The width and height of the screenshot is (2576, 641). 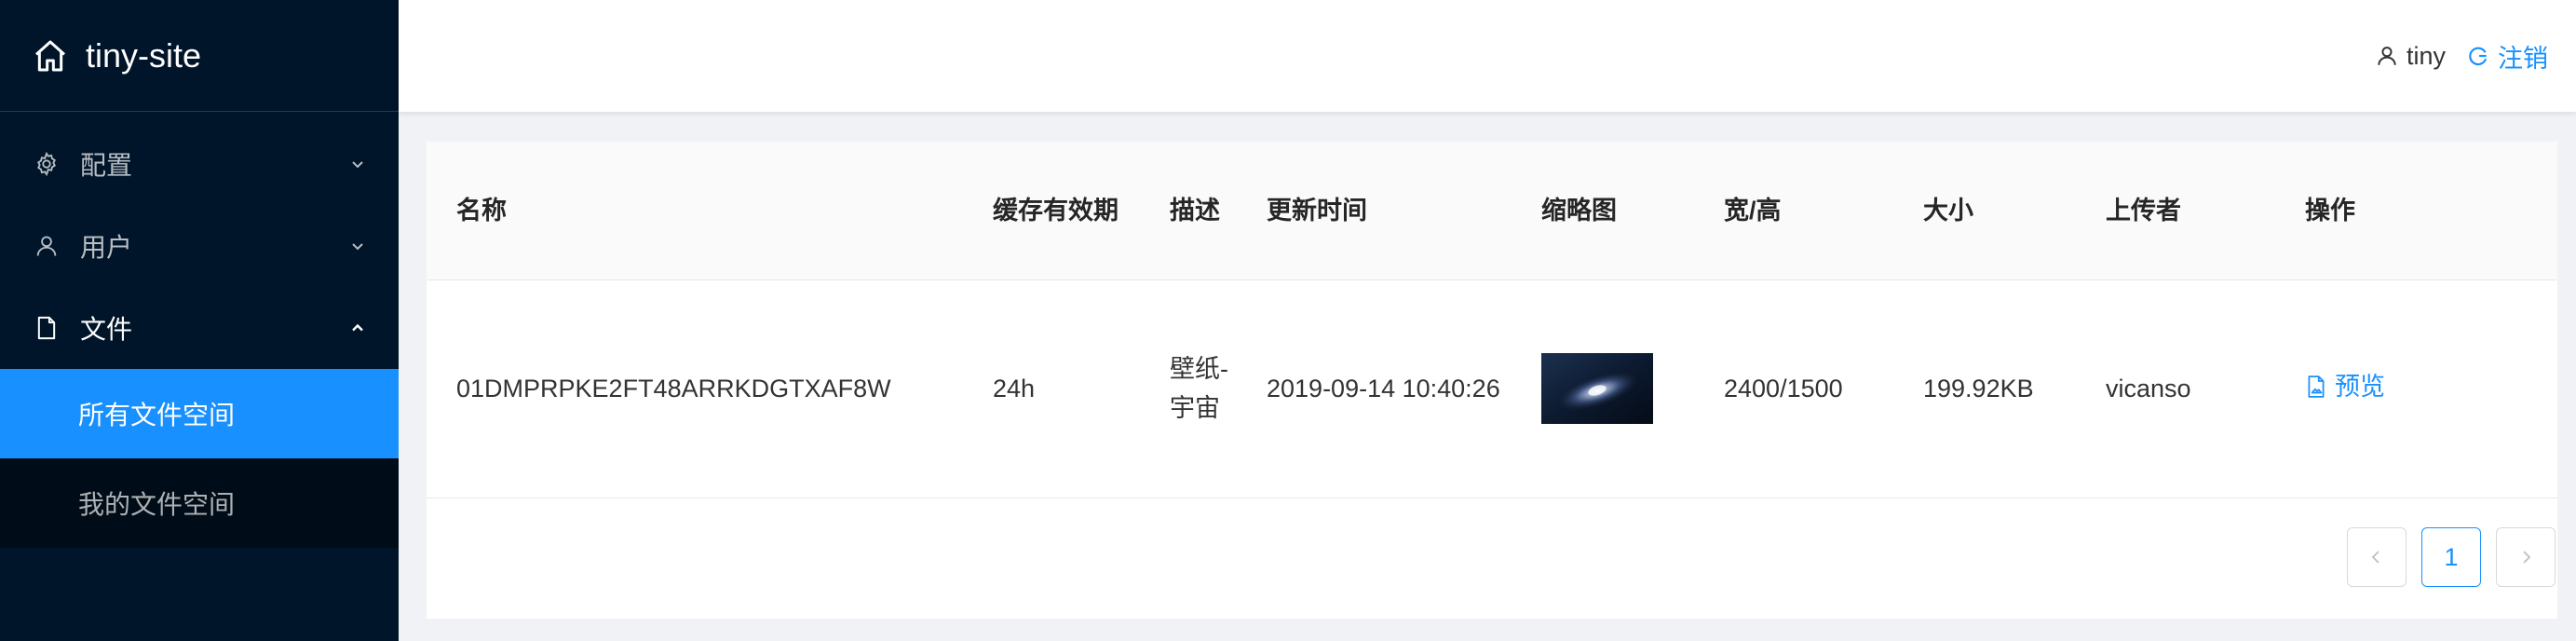 I want to click on pagination: 1, so click(x=2451, y=557).